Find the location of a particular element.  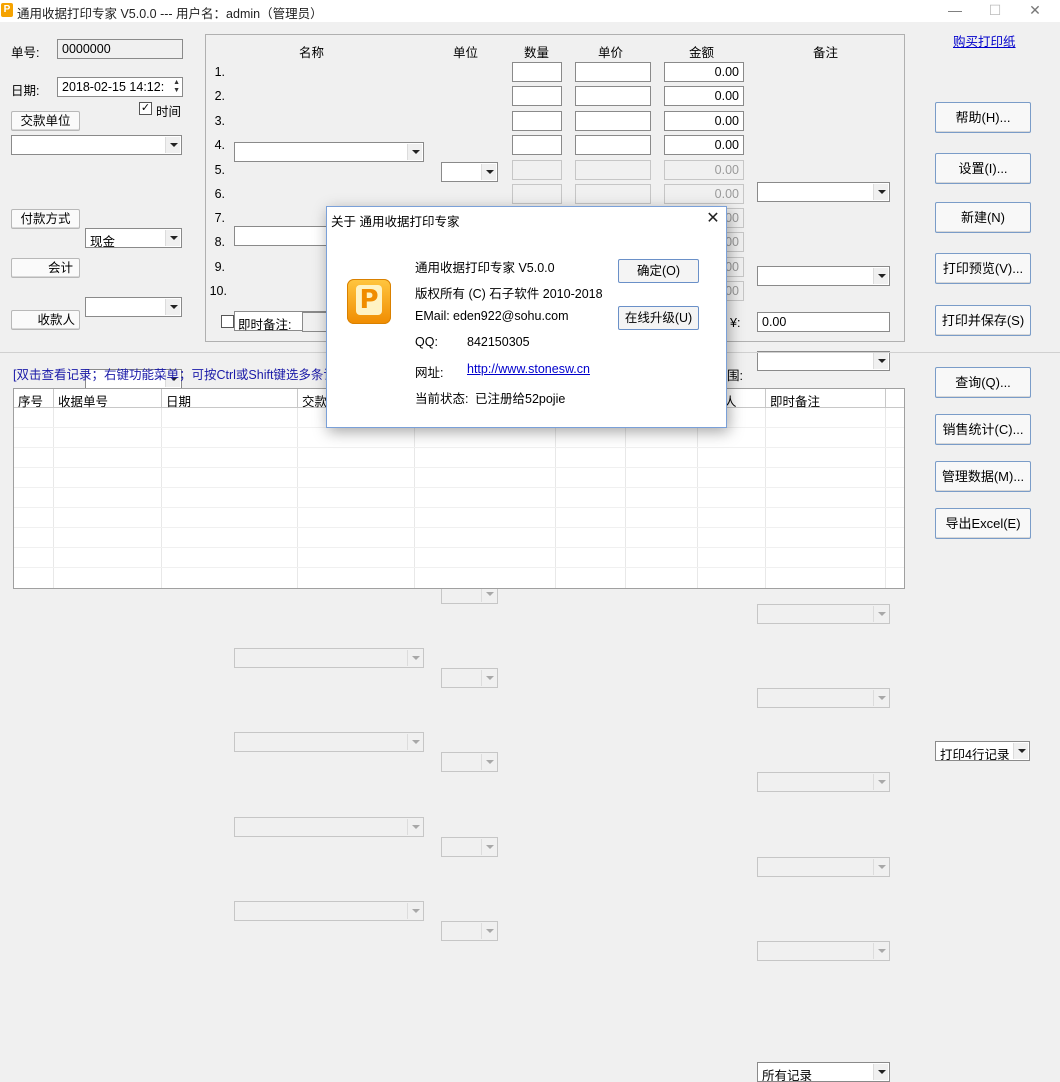

payment-method-combo: 现金 is located at coordinates (133, 238).